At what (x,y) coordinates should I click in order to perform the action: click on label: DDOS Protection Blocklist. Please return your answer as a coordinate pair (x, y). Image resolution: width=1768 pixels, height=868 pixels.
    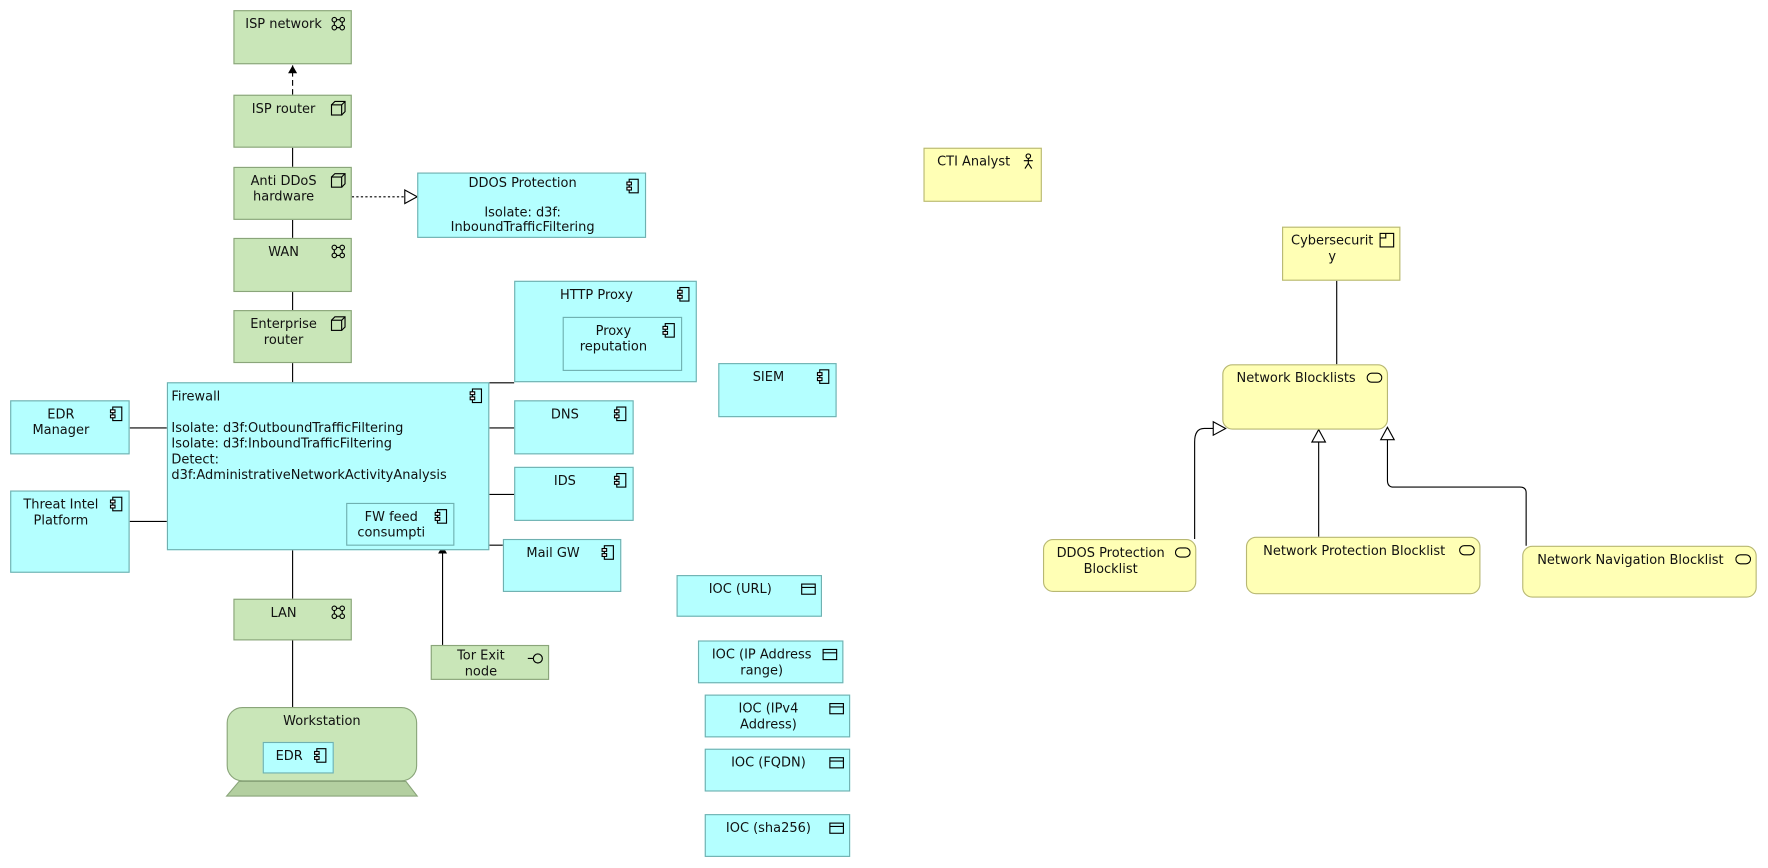
    Looking at the image, I should click on (1110, 560).